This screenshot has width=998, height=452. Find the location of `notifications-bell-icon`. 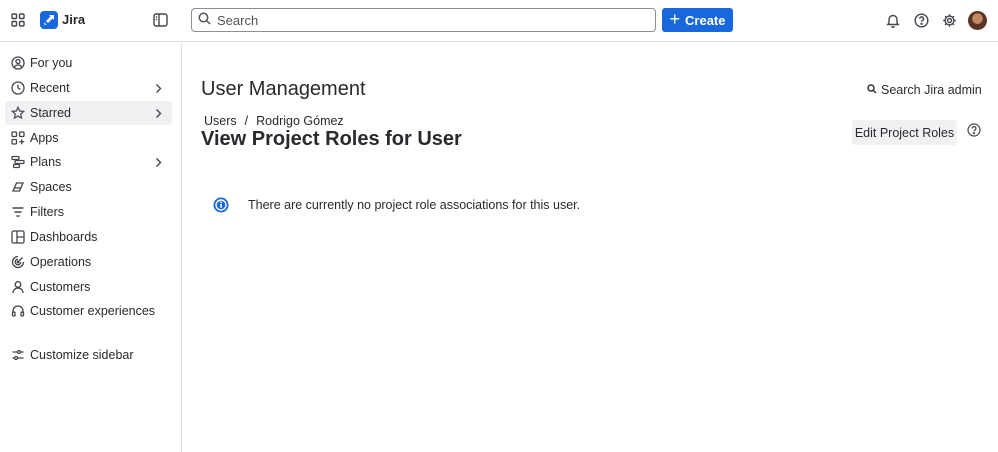

notifications-bell-icon is located at coordinates (893, 20).